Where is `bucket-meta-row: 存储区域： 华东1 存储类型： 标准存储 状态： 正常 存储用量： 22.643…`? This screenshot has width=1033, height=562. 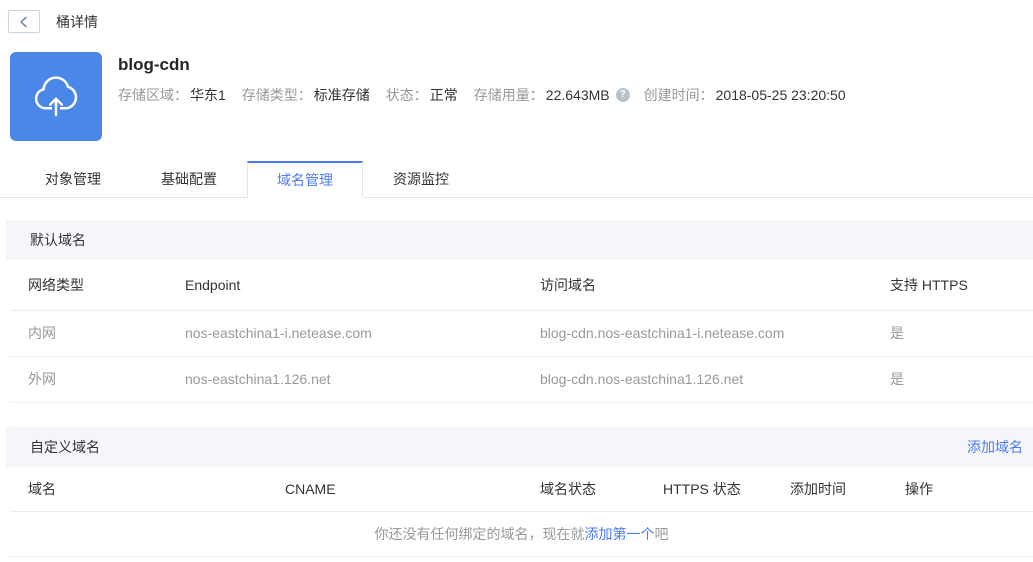 bucket-meta-row: 存储区域： 华东1 存储类型： 标准存储 状态： 正常 存储用量： 22.643… is located at coordinates (490, 95).